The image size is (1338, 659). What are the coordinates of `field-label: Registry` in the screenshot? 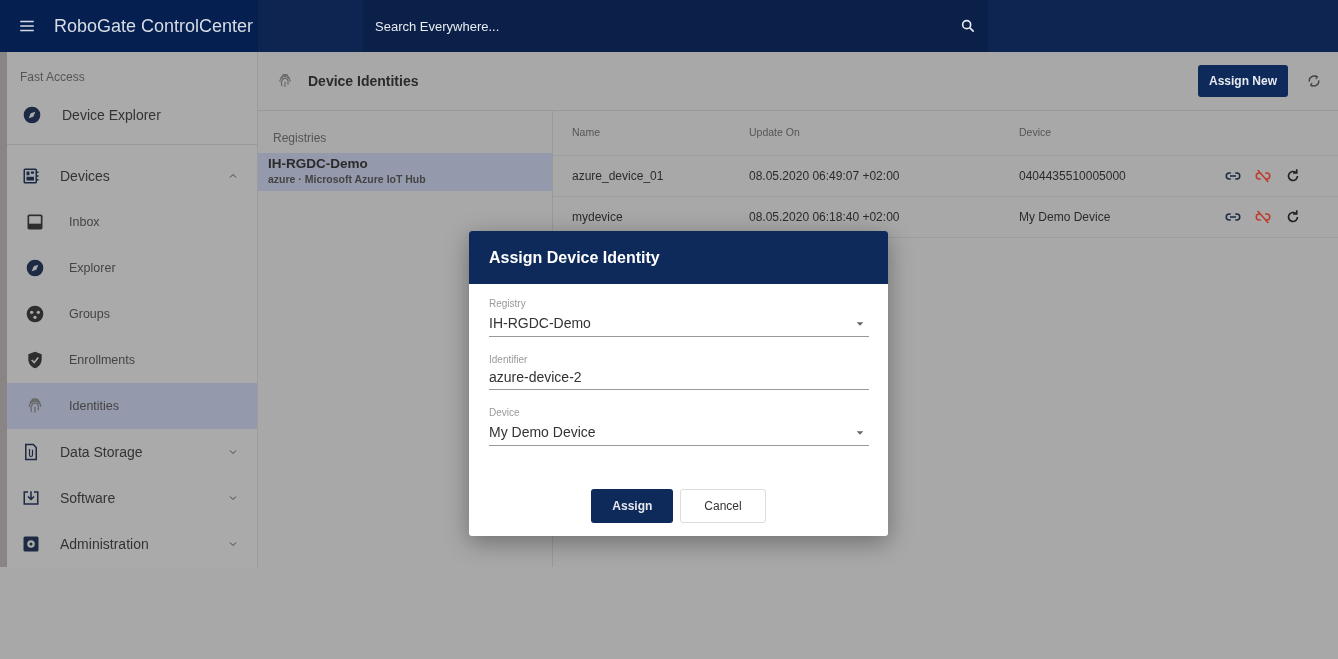 It's located at (508, 304).